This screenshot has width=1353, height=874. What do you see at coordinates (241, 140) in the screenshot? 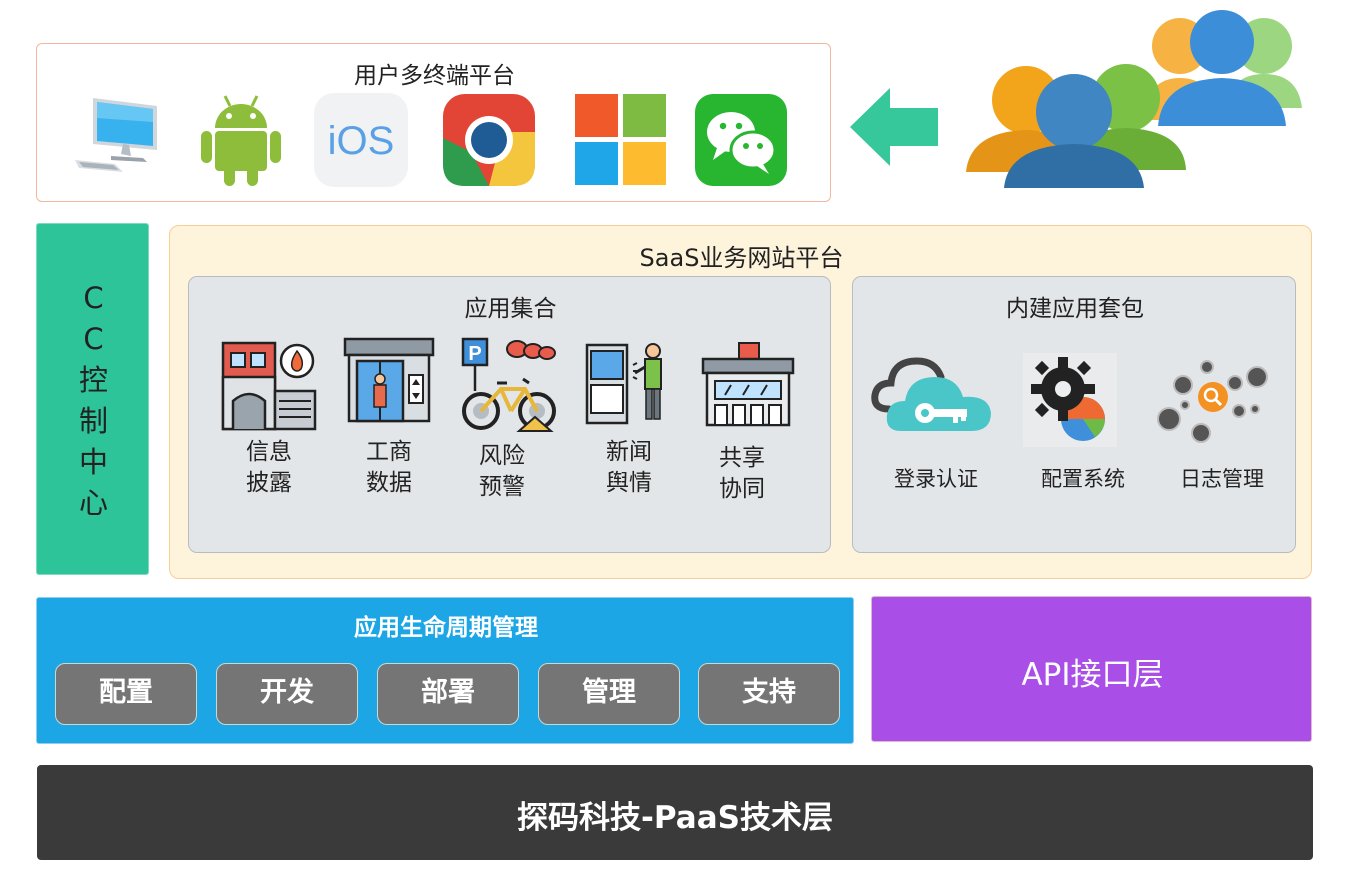
I see `android-icon` at bounding box center [241, 140].